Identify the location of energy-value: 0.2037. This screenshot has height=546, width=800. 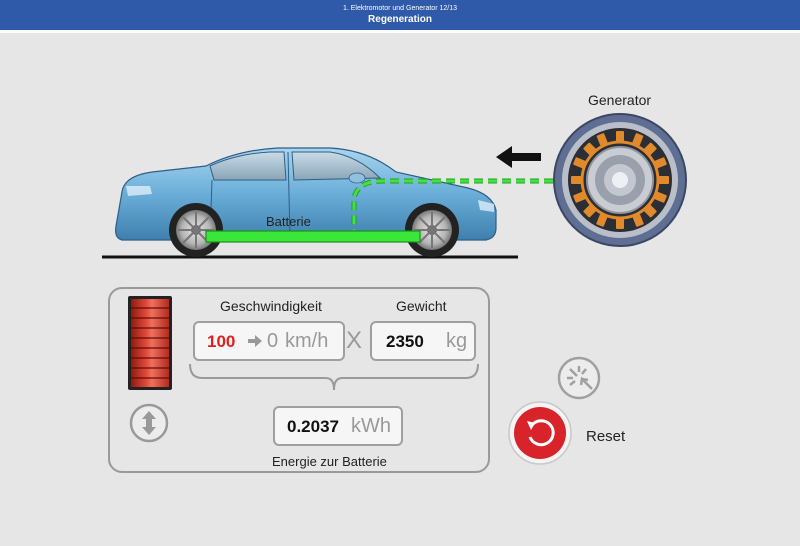
(313, 426).